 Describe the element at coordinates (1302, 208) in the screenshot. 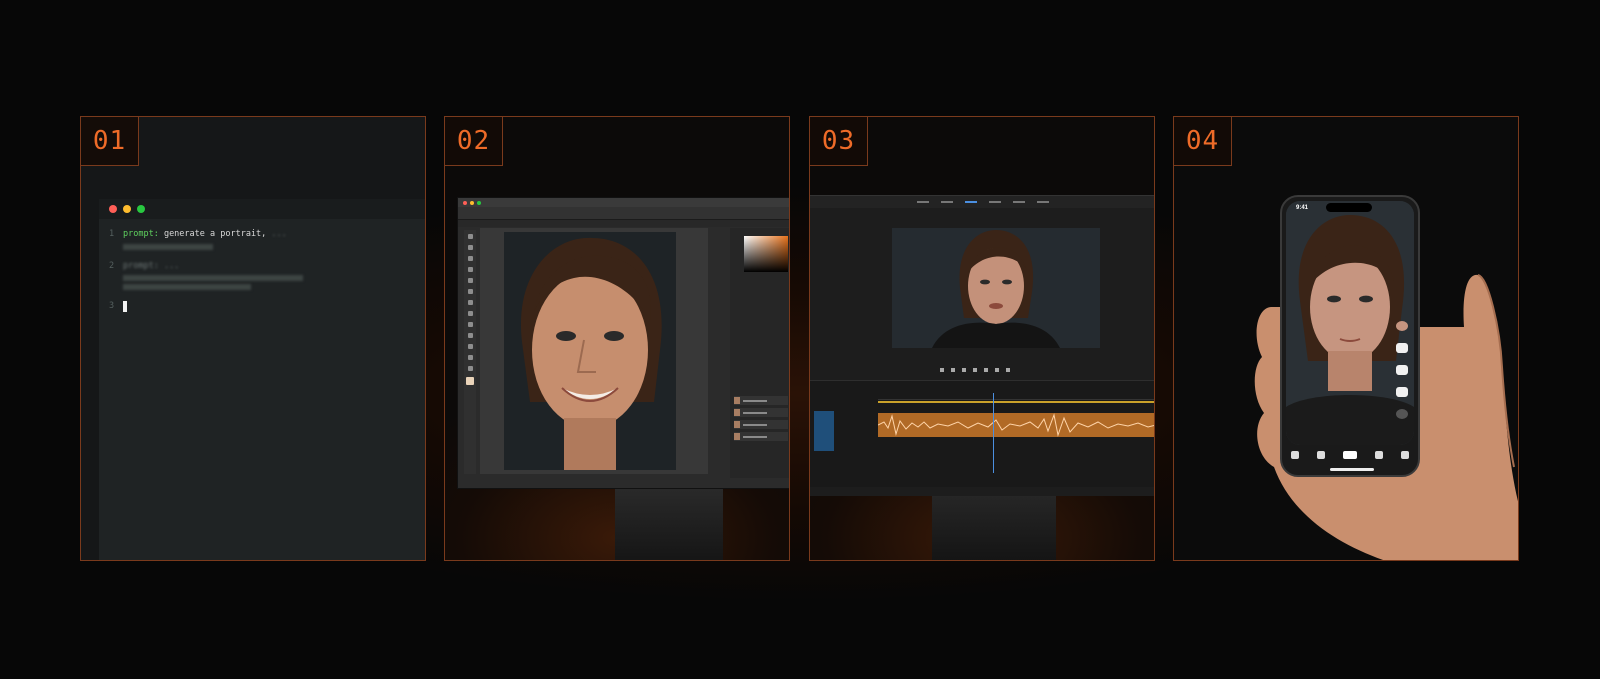

I see `status-bar-time: 9:41` at that location.